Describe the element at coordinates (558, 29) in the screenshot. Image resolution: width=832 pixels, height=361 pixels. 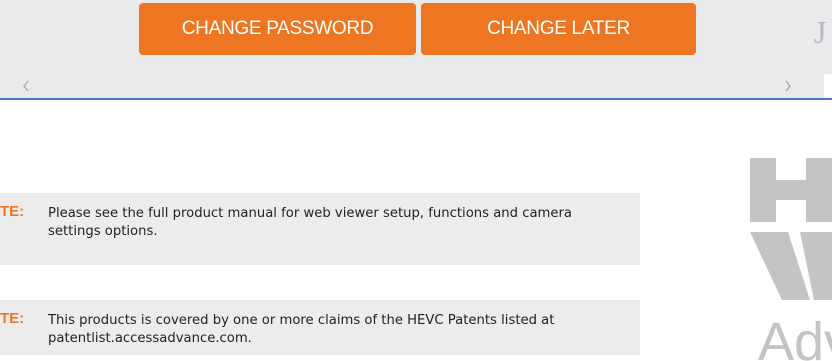
I see `change-later-button: CHANGE LATER` at that location.